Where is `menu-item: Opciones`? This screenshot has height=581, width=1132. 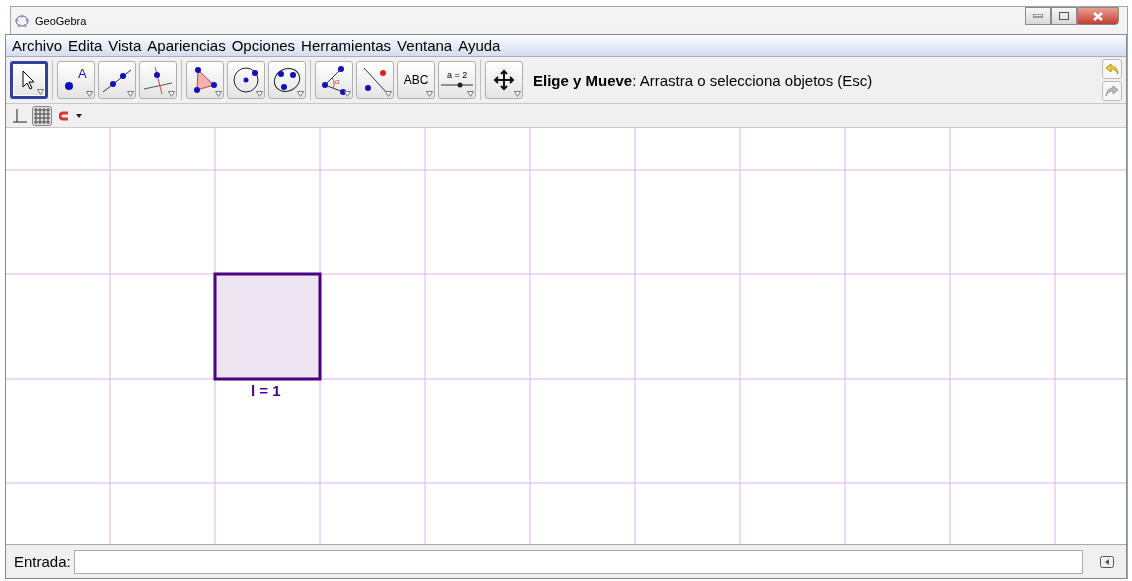
menu-item: Opciones is located at coordinates (263, 45).